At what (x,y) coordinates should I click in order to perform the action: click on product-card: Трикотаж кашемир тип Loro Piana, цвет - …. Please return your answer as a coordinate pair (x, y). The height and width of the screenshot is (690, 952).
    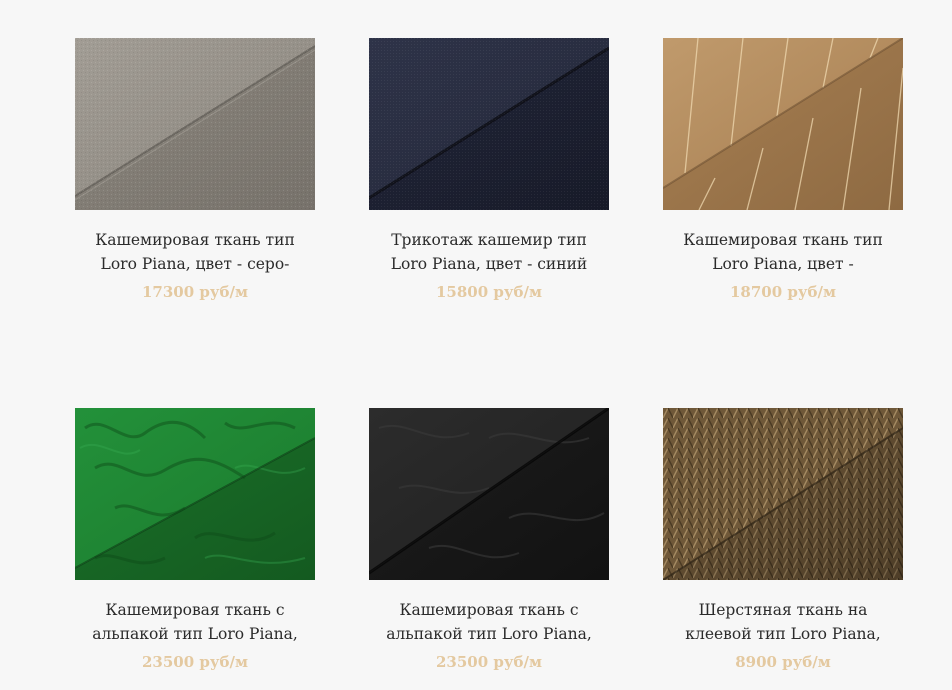
    Looking at the image, I should click on (489, 169).